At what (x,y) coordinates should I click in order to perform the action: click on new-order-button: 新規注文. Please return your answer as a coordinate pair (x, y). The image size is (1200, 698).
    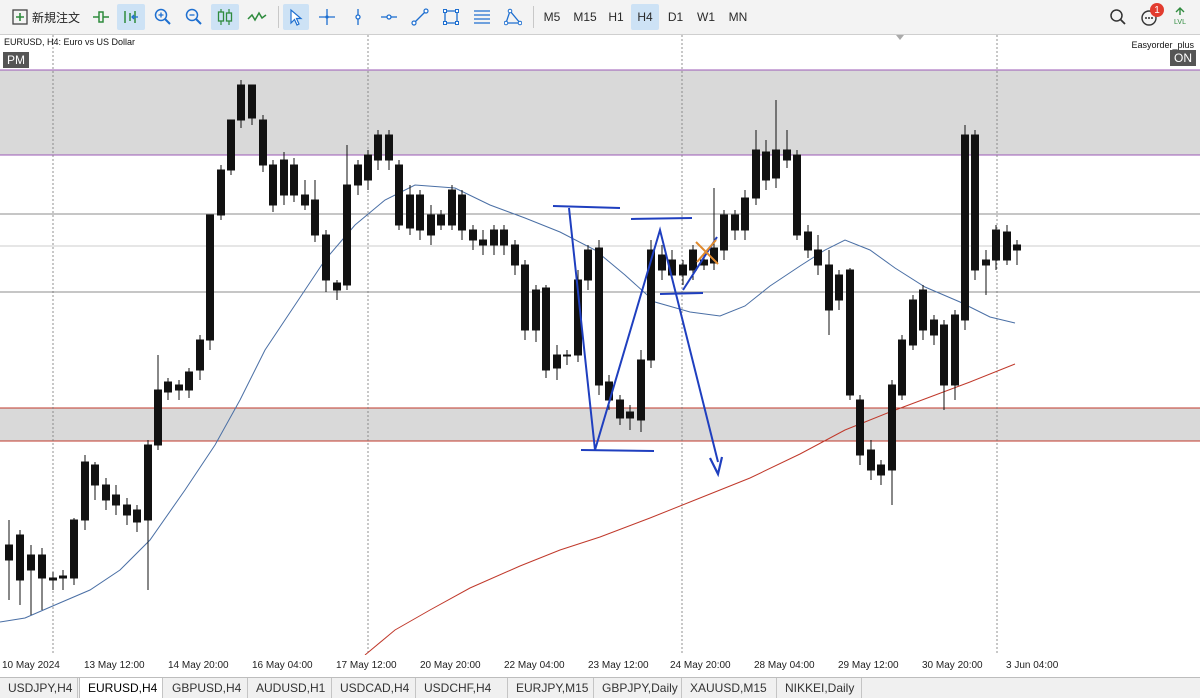
    Looking at the image, I should click on (46, 17).